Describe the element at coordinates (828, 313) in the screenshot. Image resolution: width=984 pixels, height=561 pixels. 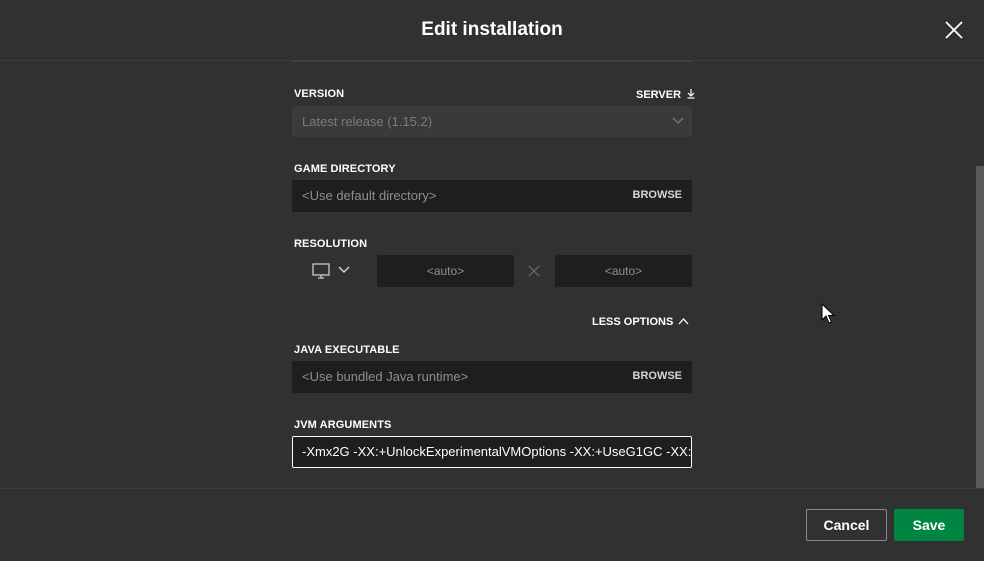
I see `mouse-cursor-icon` at that location.